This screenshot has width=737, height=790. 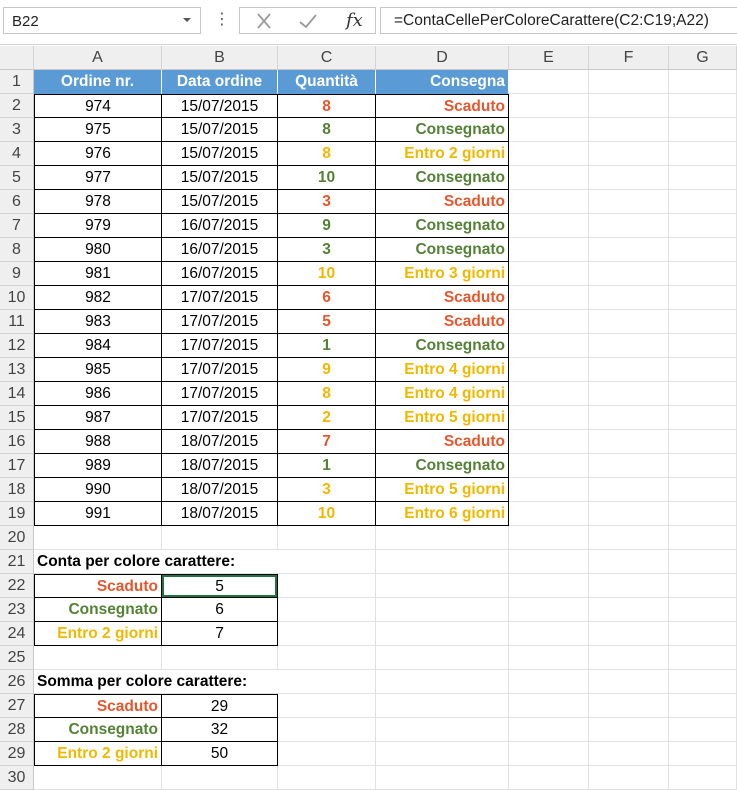 I want to click on summary-value-cell: 32, so click(x=220, y=730).